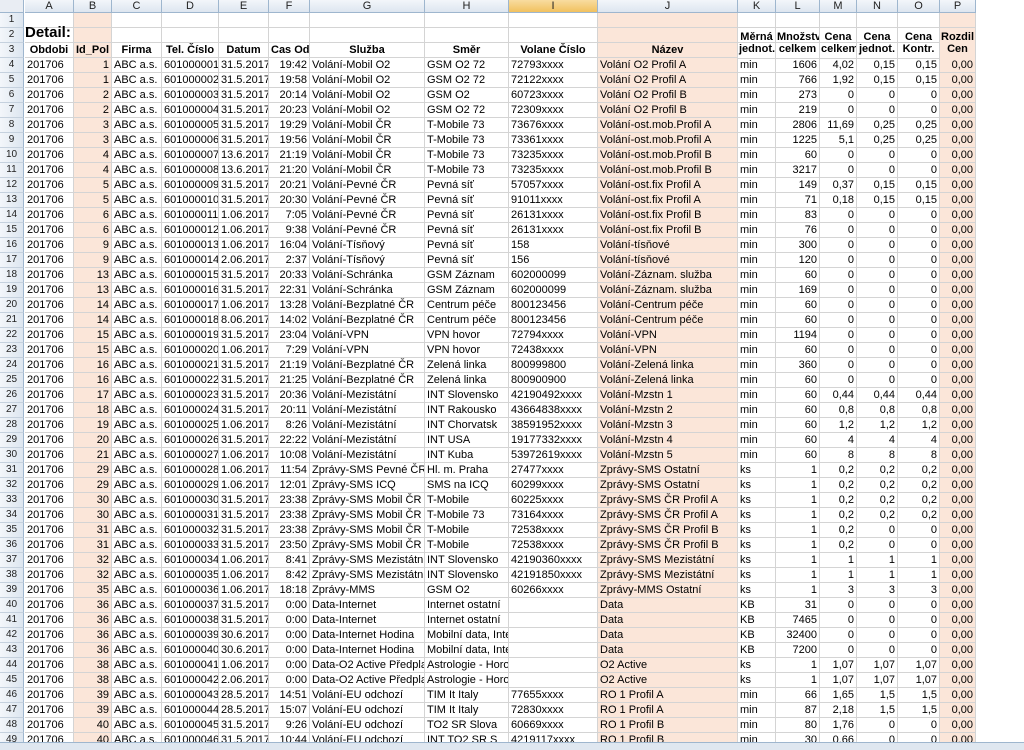 Image resolution: width=1024 pixels, height=750 pixels. What do you see at coordinates (244, 350) in the screenshot?
I see `cell-e23: 1.06.2017` at bounding box center [244, 350].